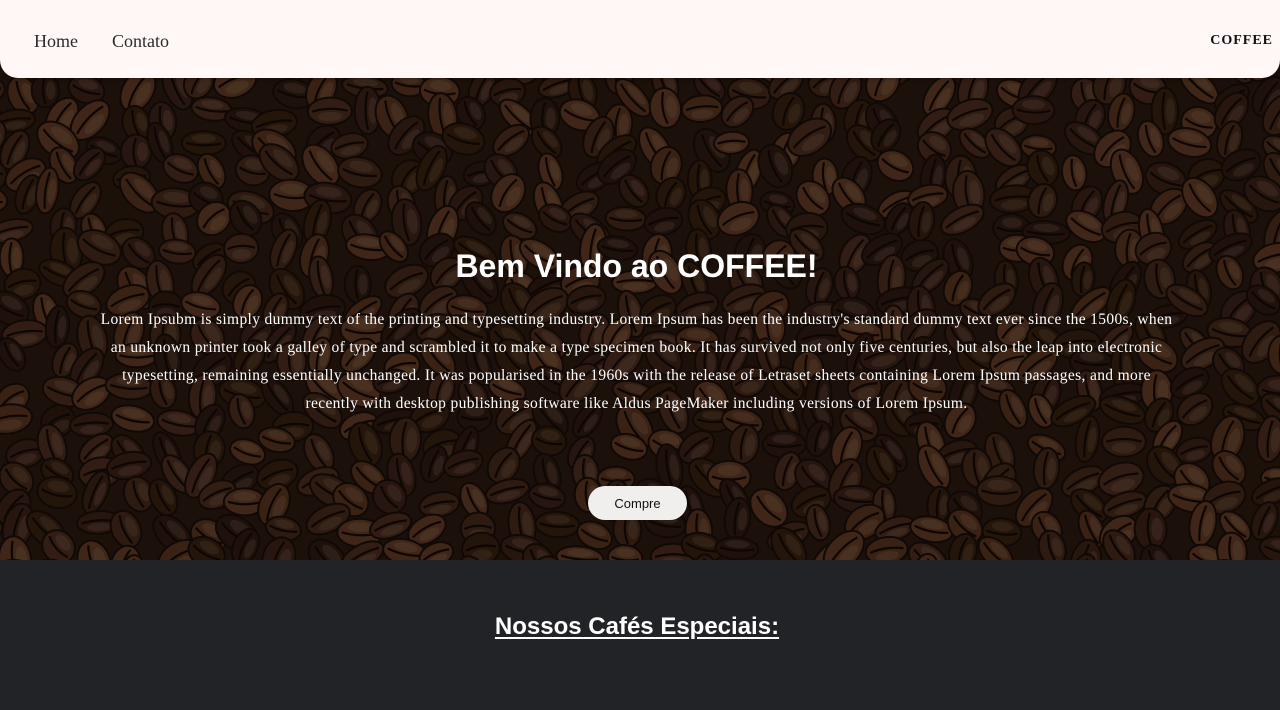  I want to click on nav-link-contato: Contato, so click(140, 41).